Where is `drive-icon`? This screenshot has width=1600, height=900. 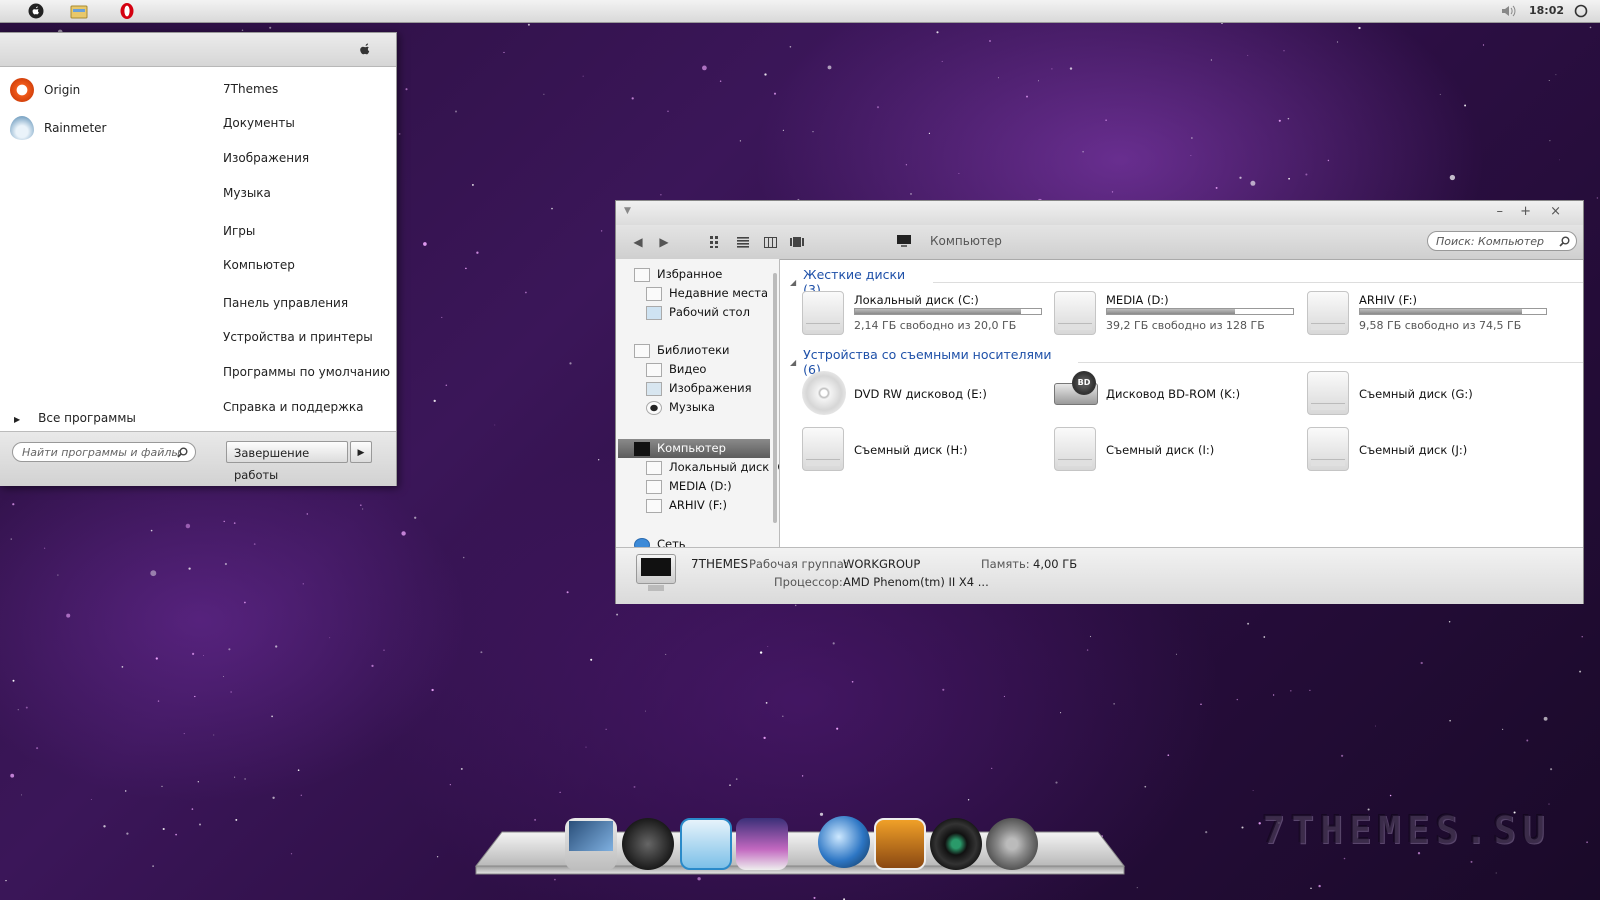
drive-icon is located at coordinates (654, 486).